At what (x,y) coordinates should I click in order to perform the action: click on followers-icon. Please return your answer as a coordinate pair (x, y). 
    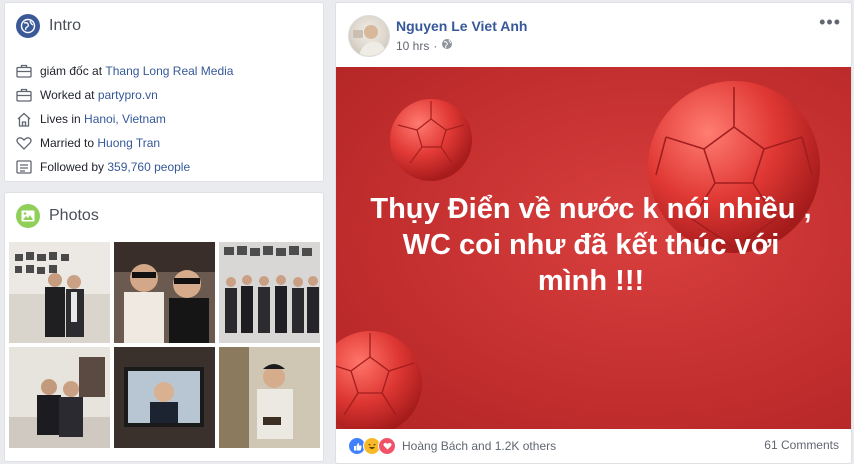
    Looking at the image, I should click on (24, 167).